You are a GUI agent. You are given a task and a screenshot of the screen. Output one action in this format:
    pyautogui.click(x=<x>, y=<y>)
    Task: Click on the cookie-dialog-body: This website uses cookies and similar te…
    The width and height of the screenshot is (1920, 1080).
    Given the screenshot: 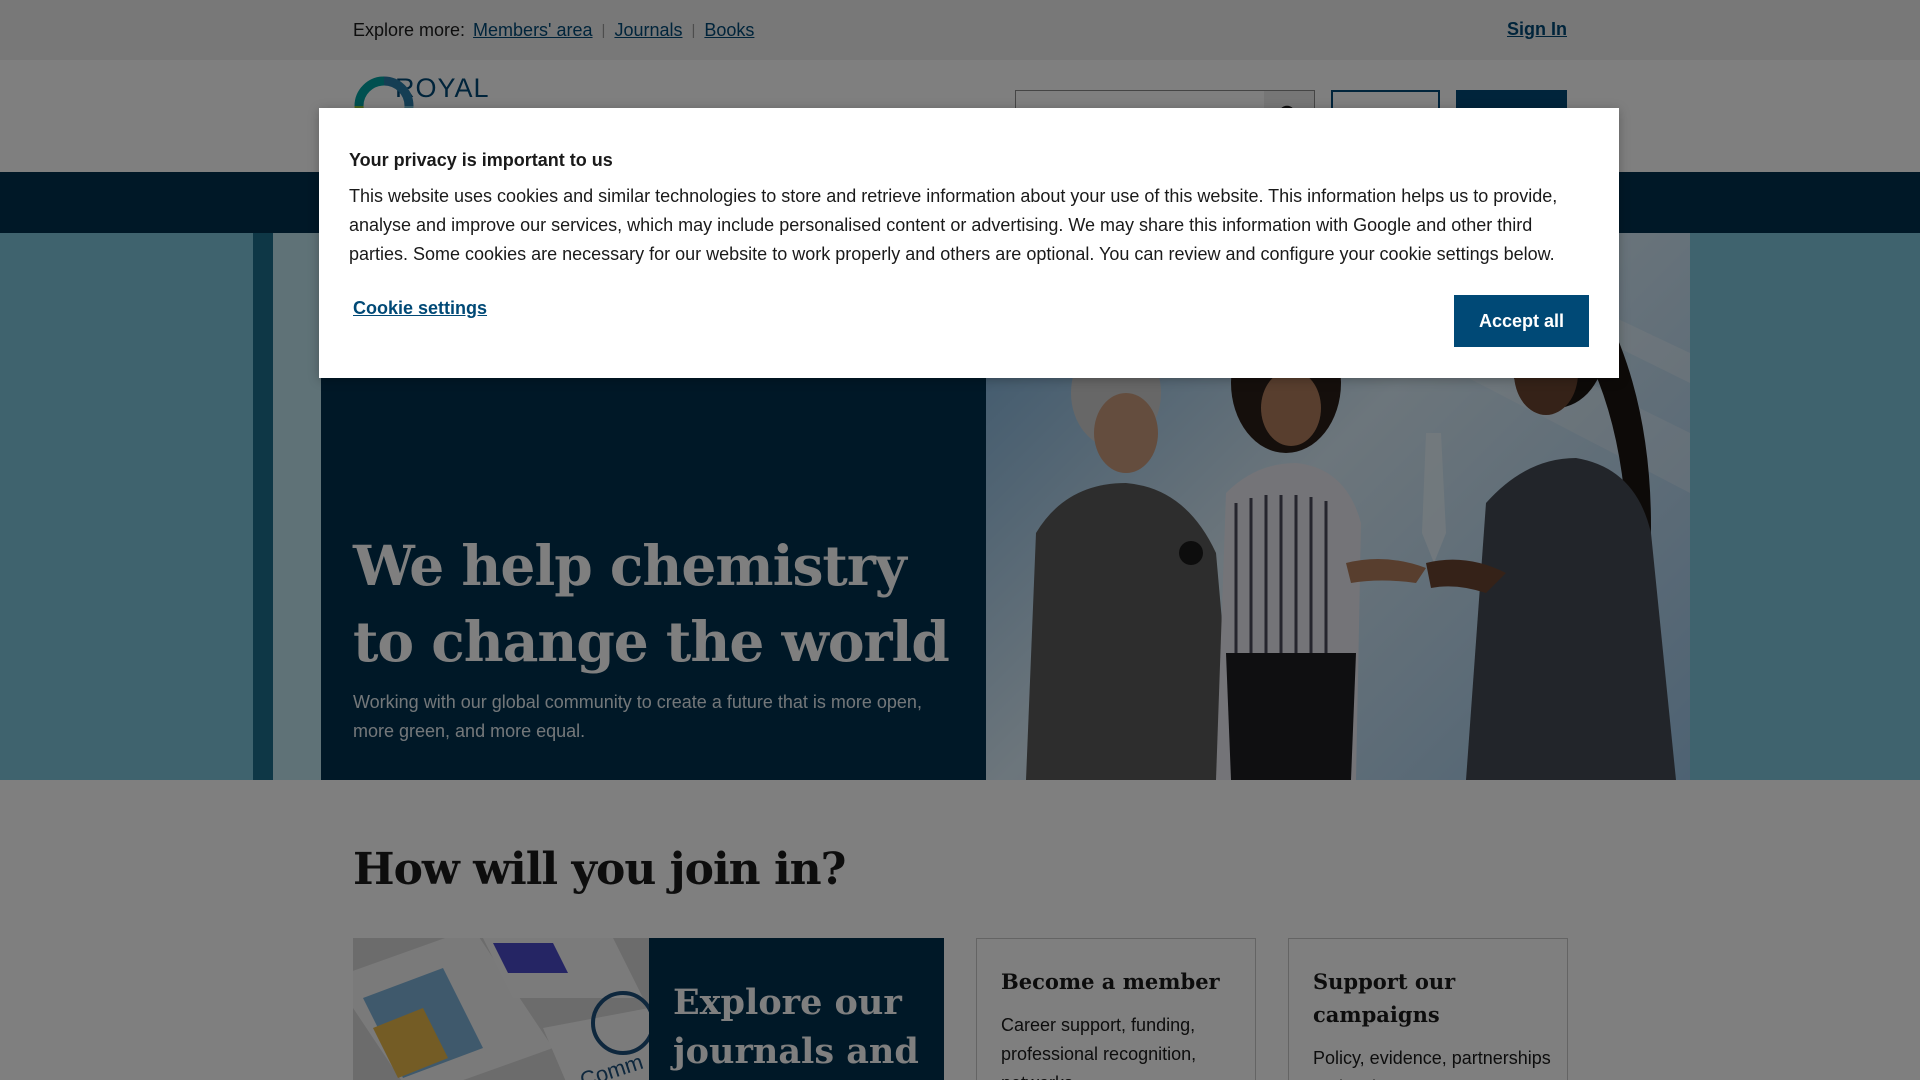 What is the action you would take?
    pyautogui.click(x=953, y=225)
    